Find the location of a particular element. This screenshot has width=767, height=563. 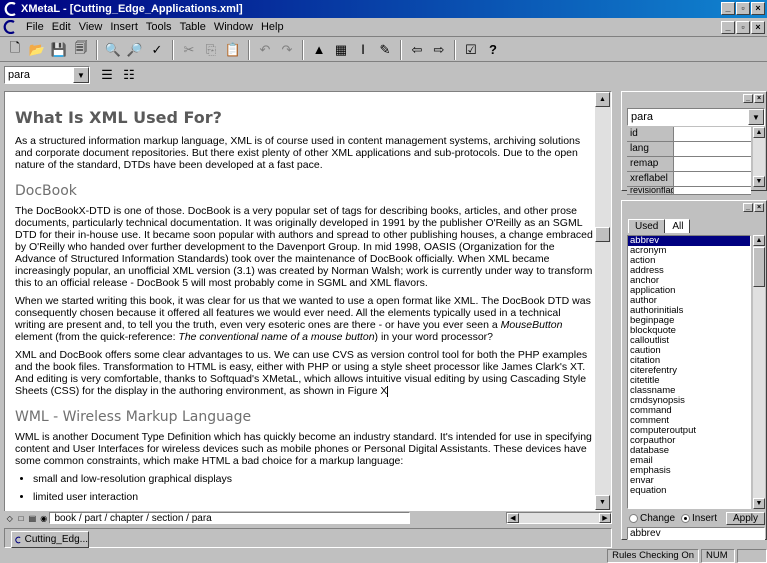

menu-edit: Edit is located at coordinates (61, 27).